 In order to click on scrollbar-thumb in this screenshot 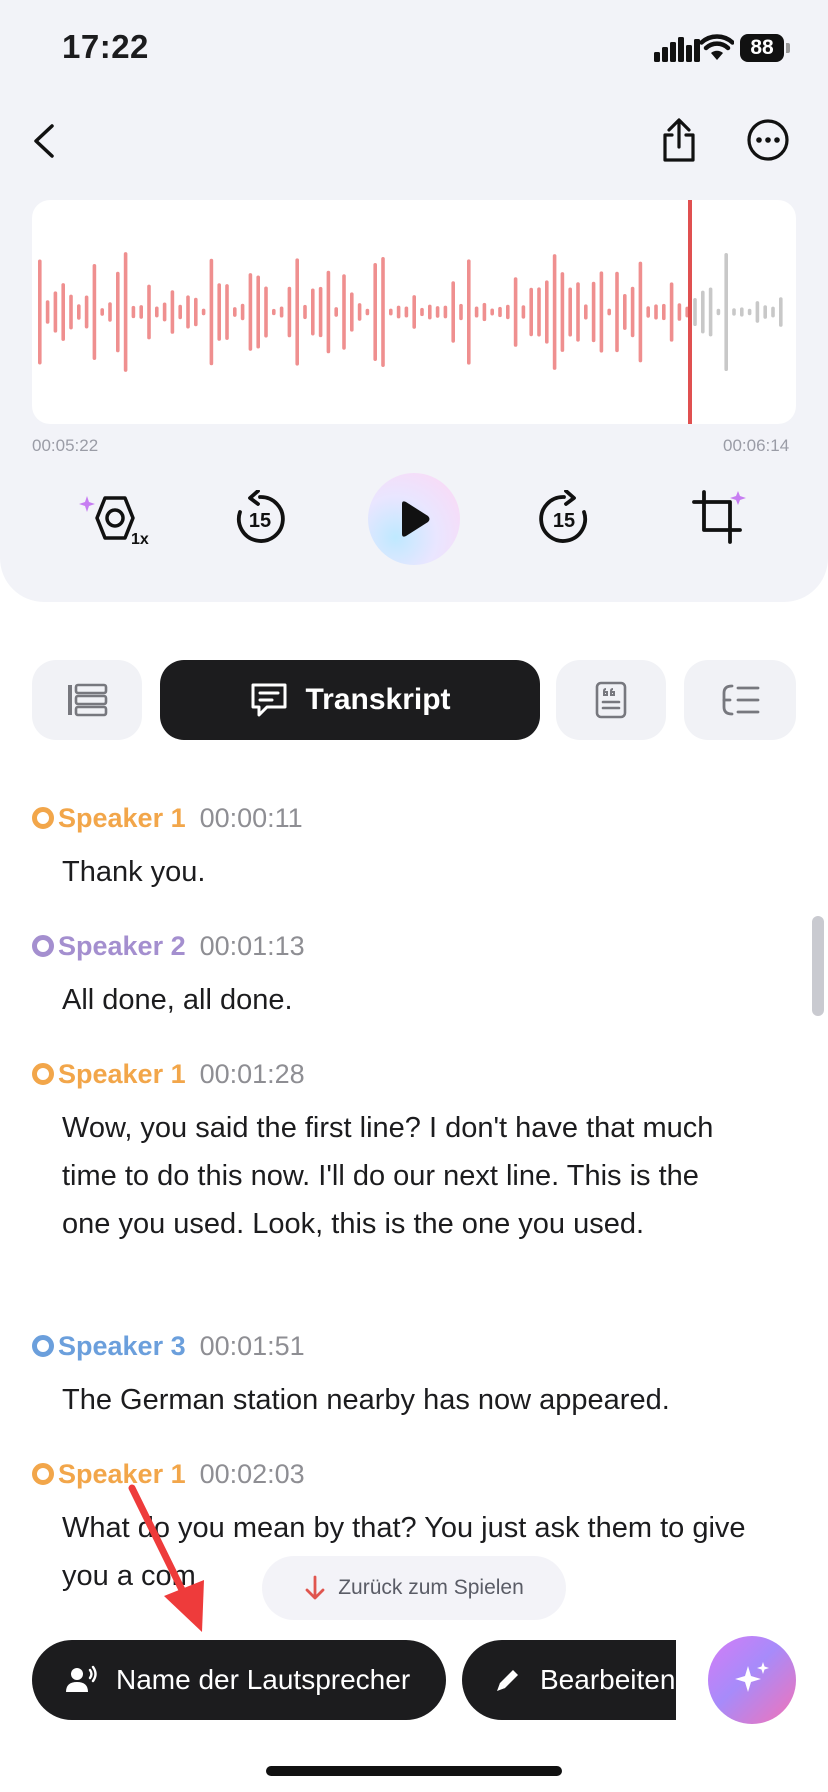, I will do `click(818, 966)`.